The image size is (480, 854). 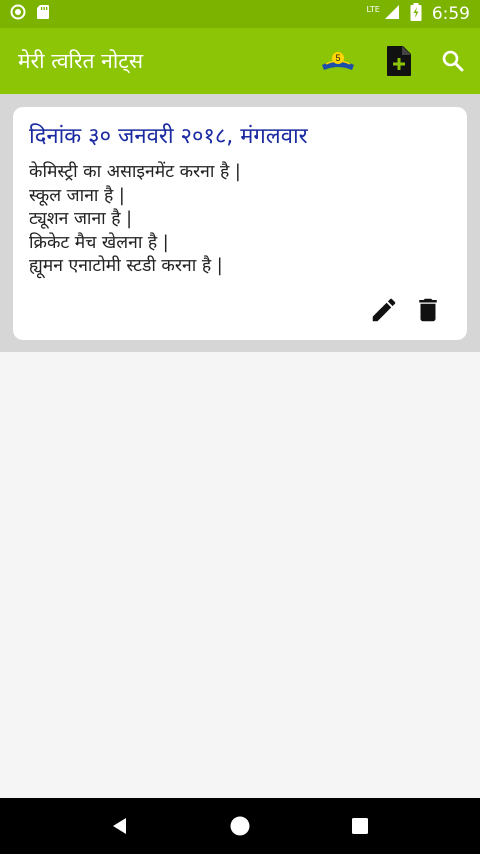 I want to click on status-bar-right: LTE 6:59, so click(x=418, y=14).